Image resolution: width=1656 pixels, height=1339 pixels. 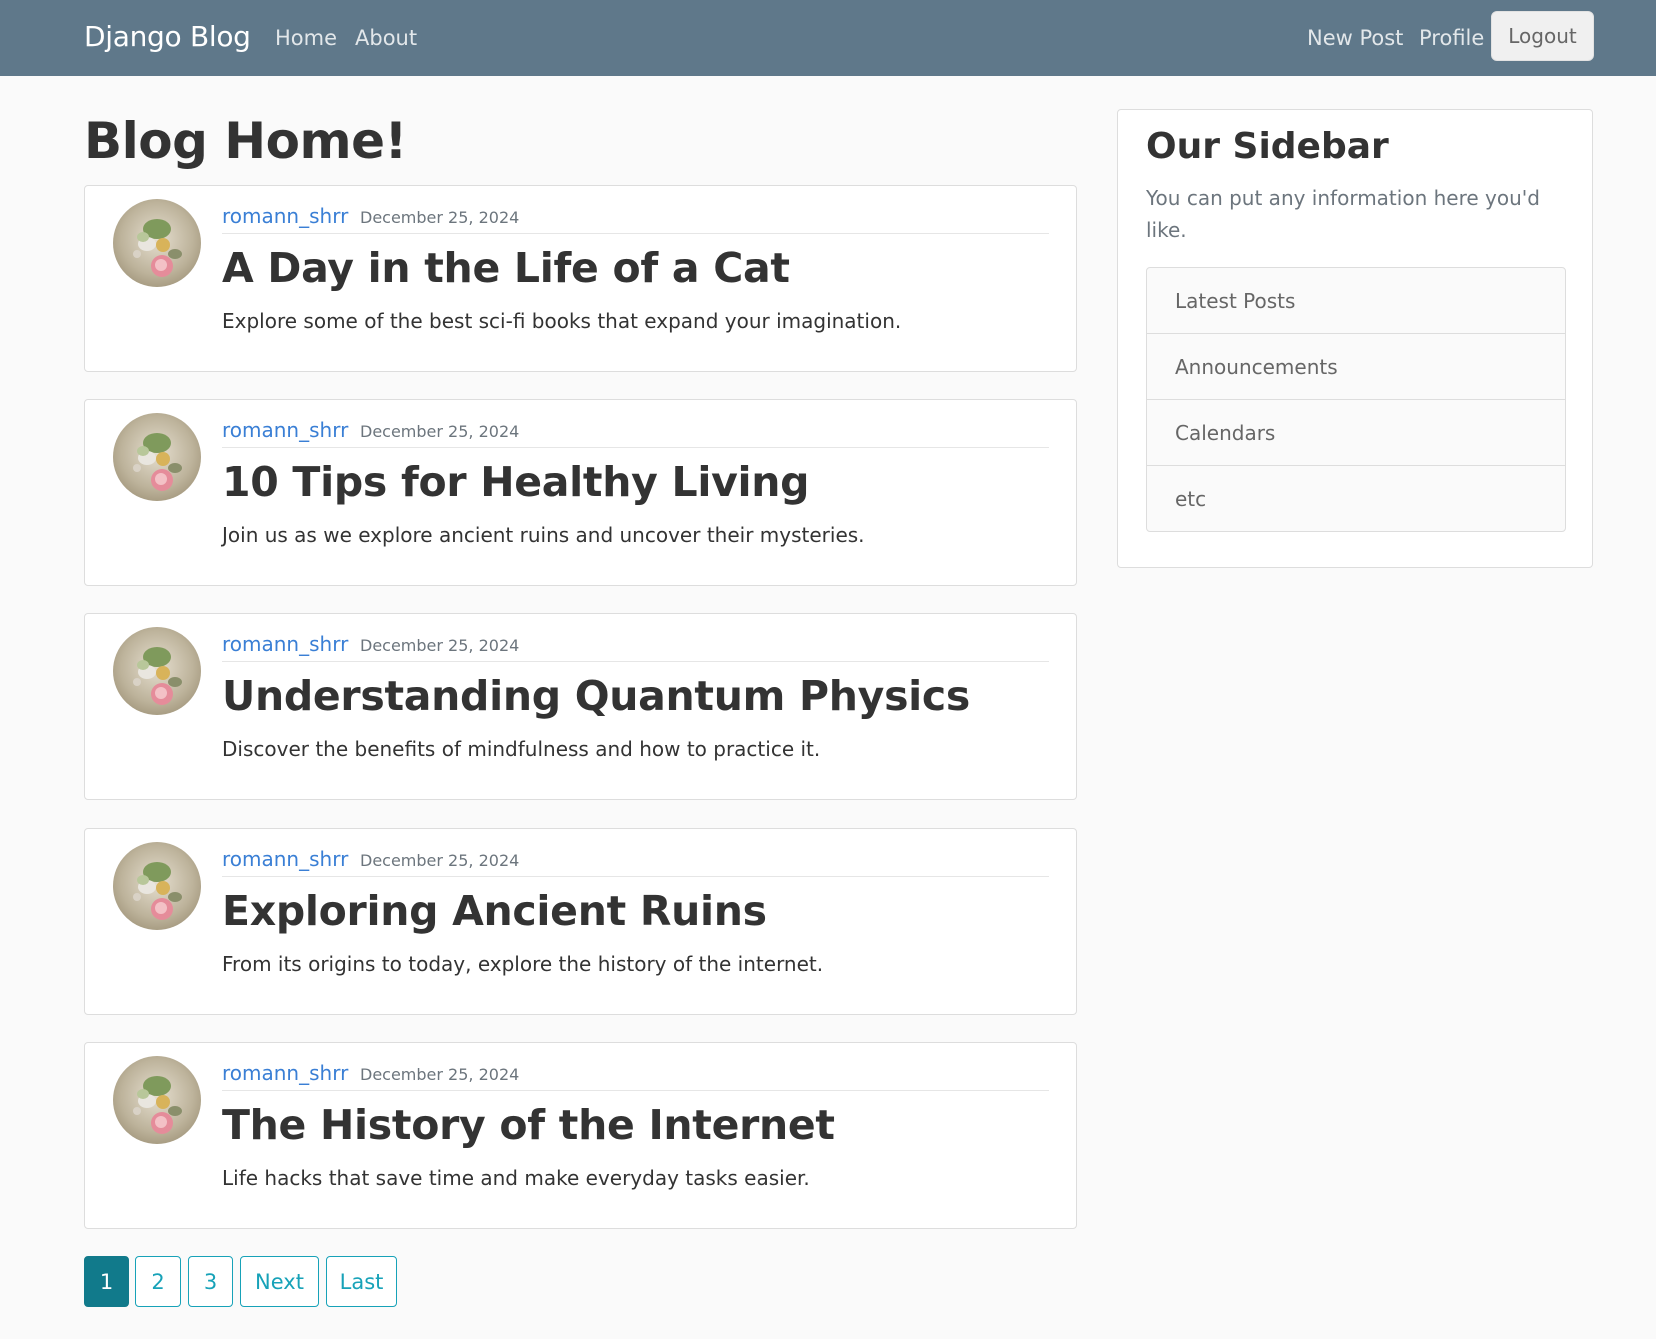 I want to click on nav-link-profile: Profile, so click(x=1451, y=38).